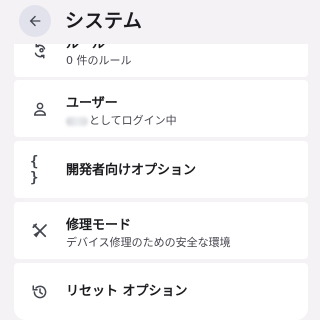 The height and width of the screenshot is (320, 320). Describe the element at coordinates (131, 170) in the screenshot. I see `item-title: 開発者向けオプション` at that location.